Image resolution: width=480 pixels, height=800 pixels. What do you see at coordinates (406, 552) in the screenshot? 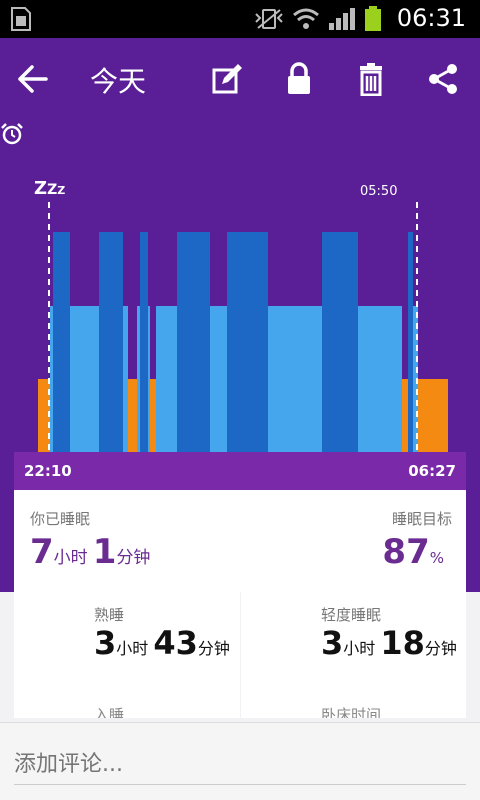
I see `goal-percent: 87` at bounding box center [406, 552].